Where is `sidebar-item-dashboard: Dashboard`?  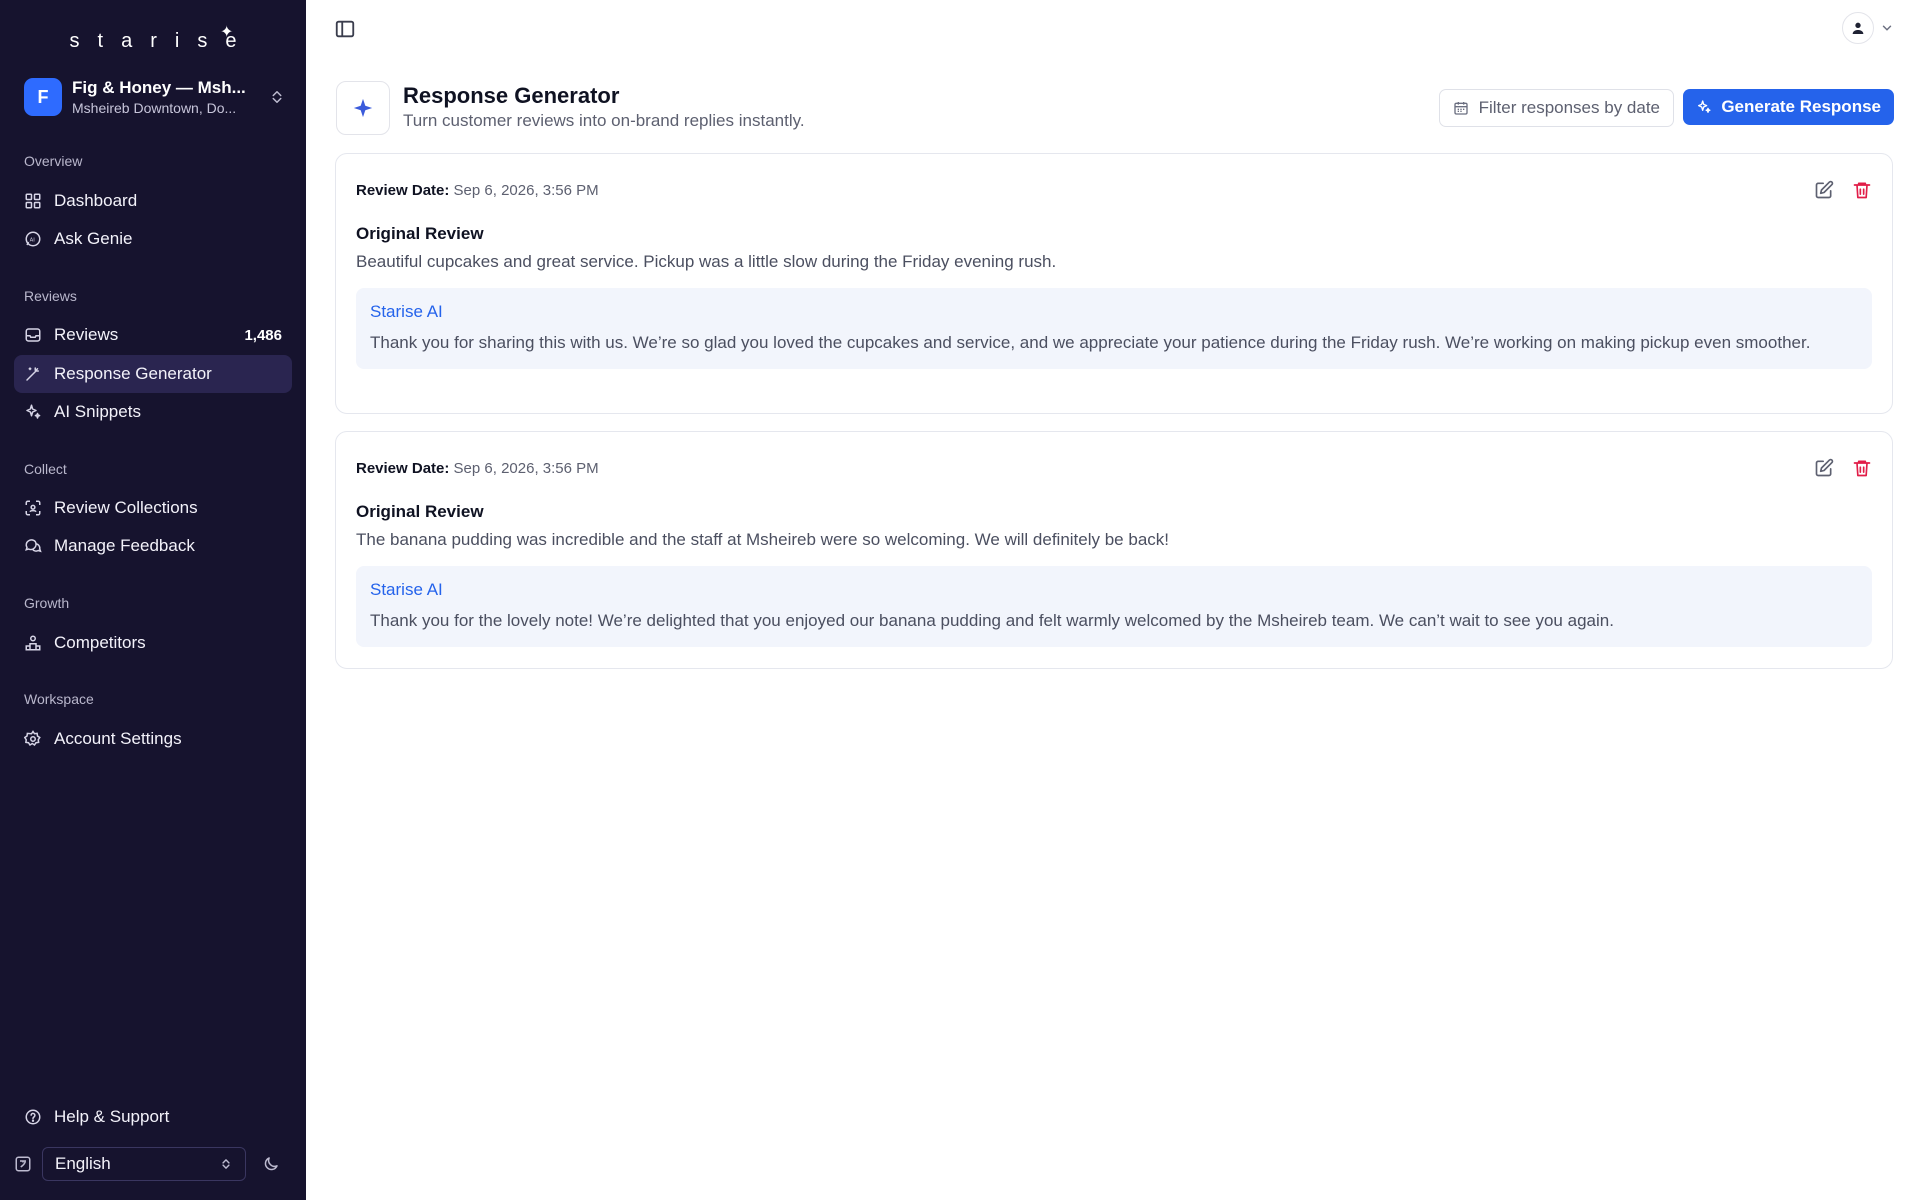
sidebar-item-dashboard: Dashboard is located at coordinates (153, 201).